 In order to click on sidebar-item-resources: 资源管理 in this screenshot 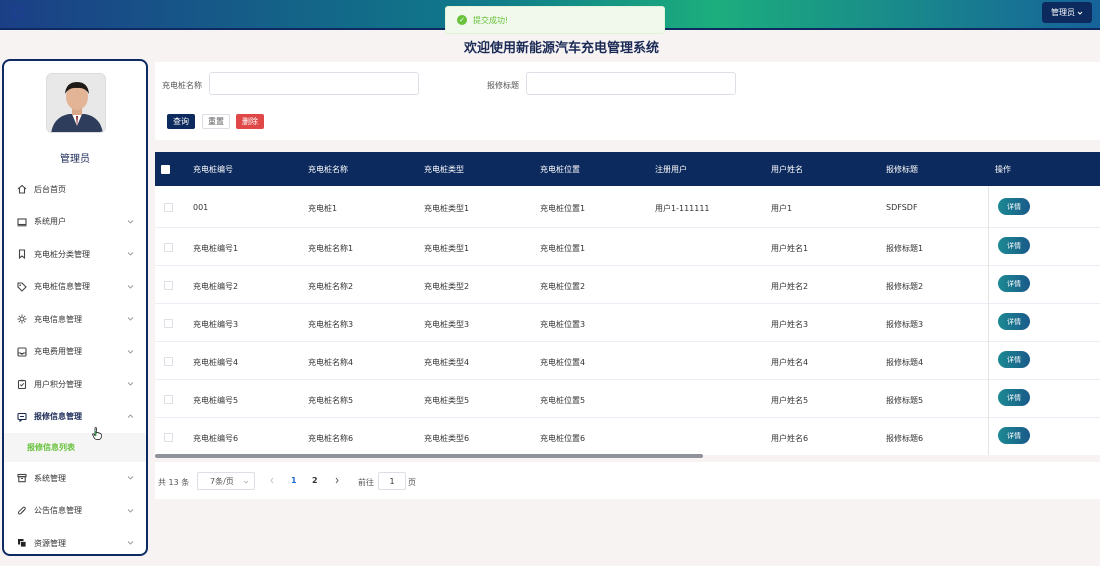, I will do `click(75, 540)`.